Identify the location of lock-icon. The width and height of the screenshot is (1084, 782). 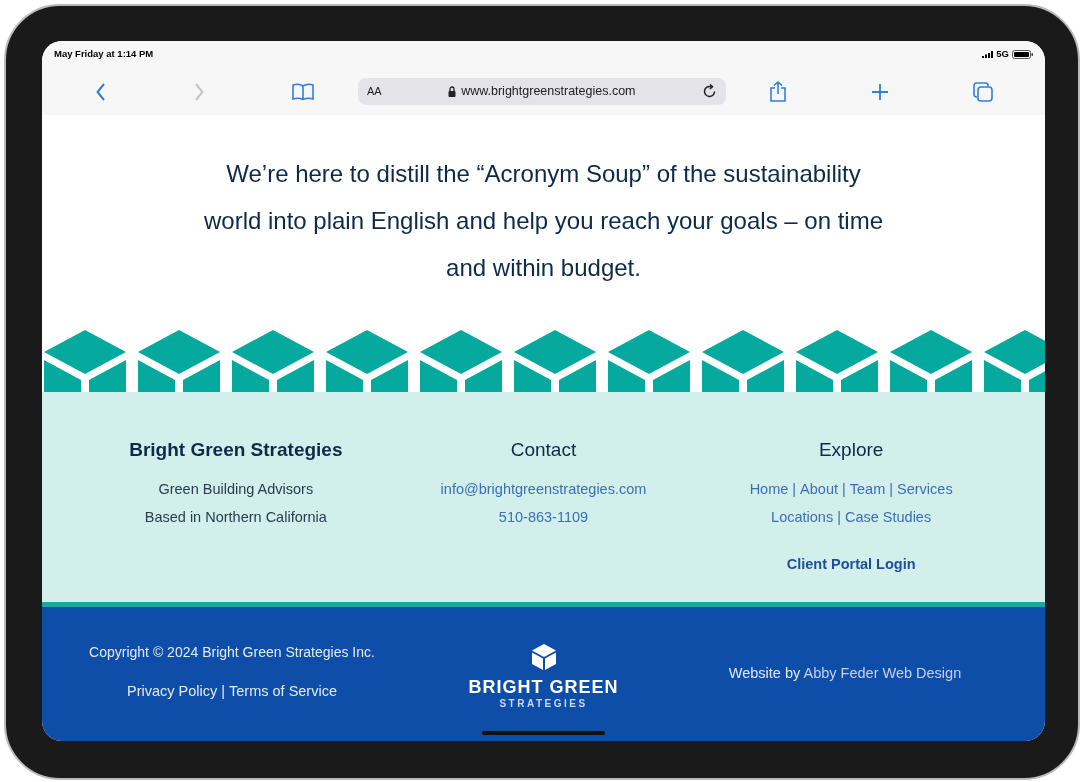
(452, 91).